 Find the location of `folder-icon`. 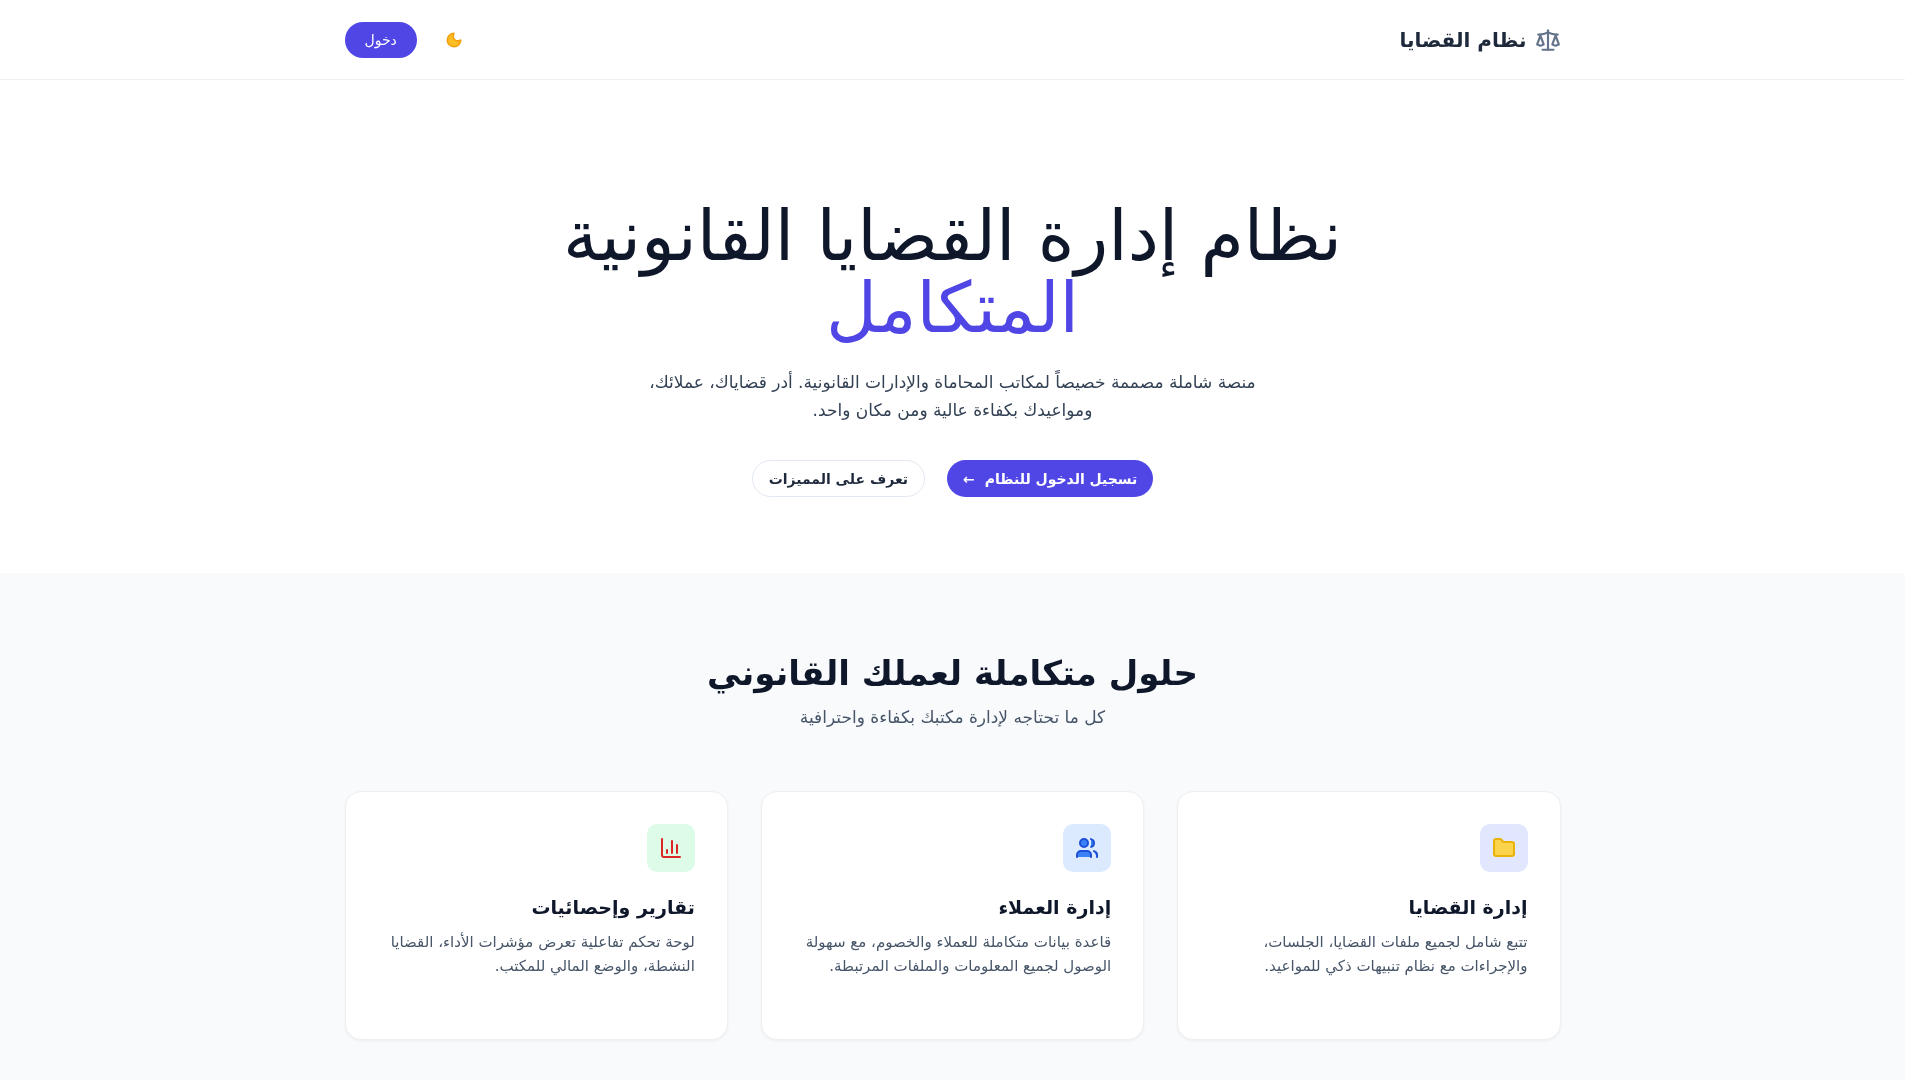

folder-icon is located at coordinates (1503, 848).